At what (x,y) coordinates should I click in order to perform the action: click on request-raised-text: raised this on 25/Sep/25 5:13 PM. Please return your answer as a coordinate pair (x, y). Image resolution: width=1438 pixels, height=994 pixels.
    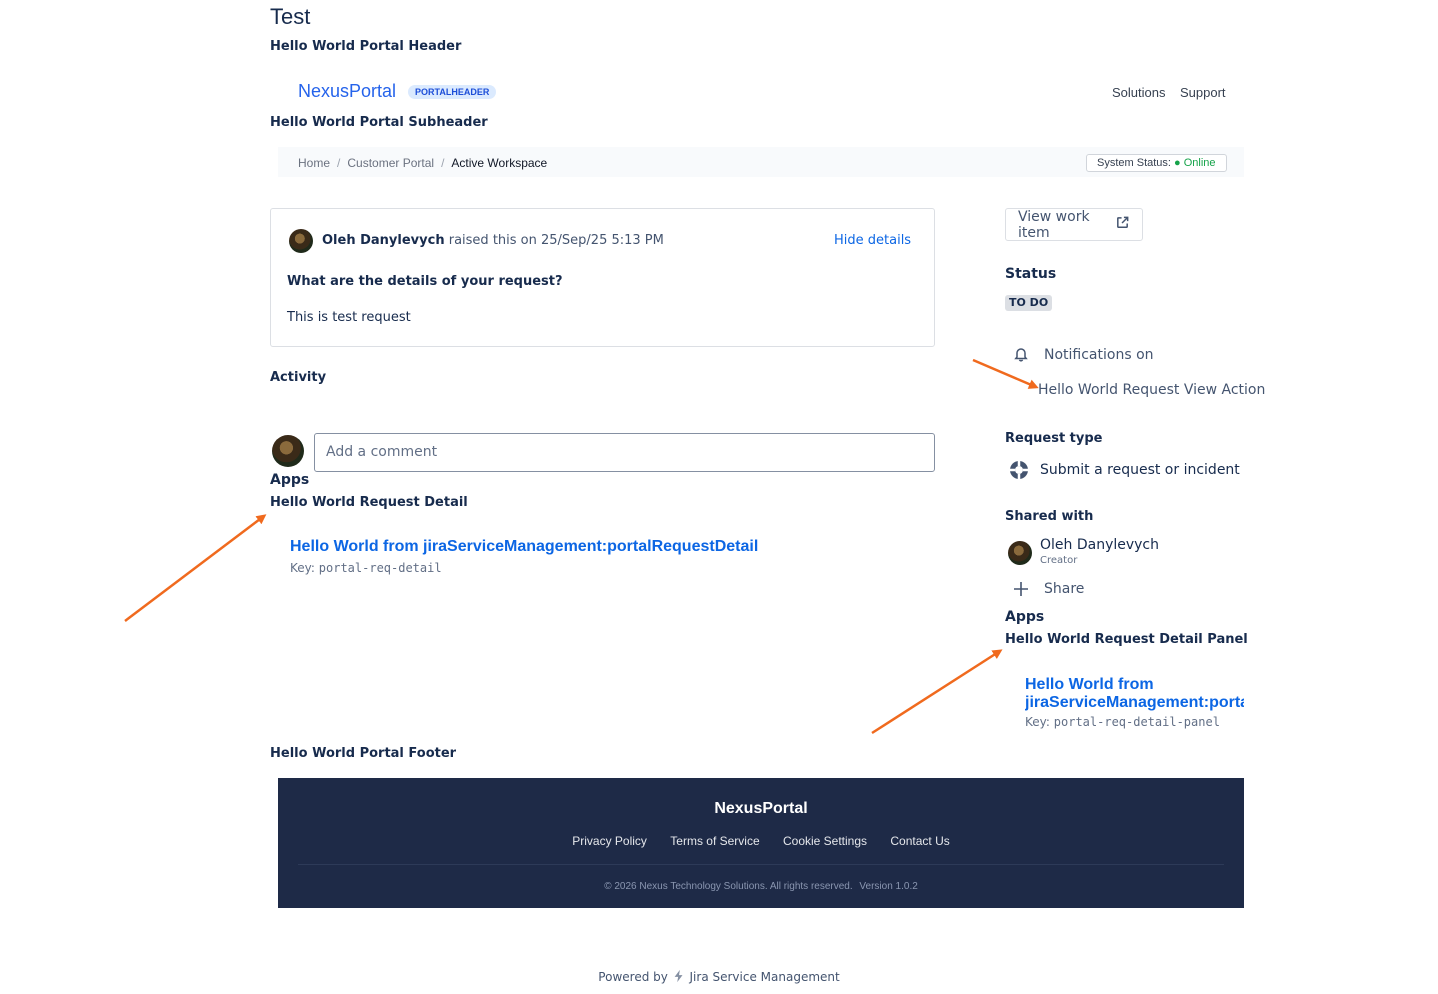
    Looking at the image, I should click on (556, 240).